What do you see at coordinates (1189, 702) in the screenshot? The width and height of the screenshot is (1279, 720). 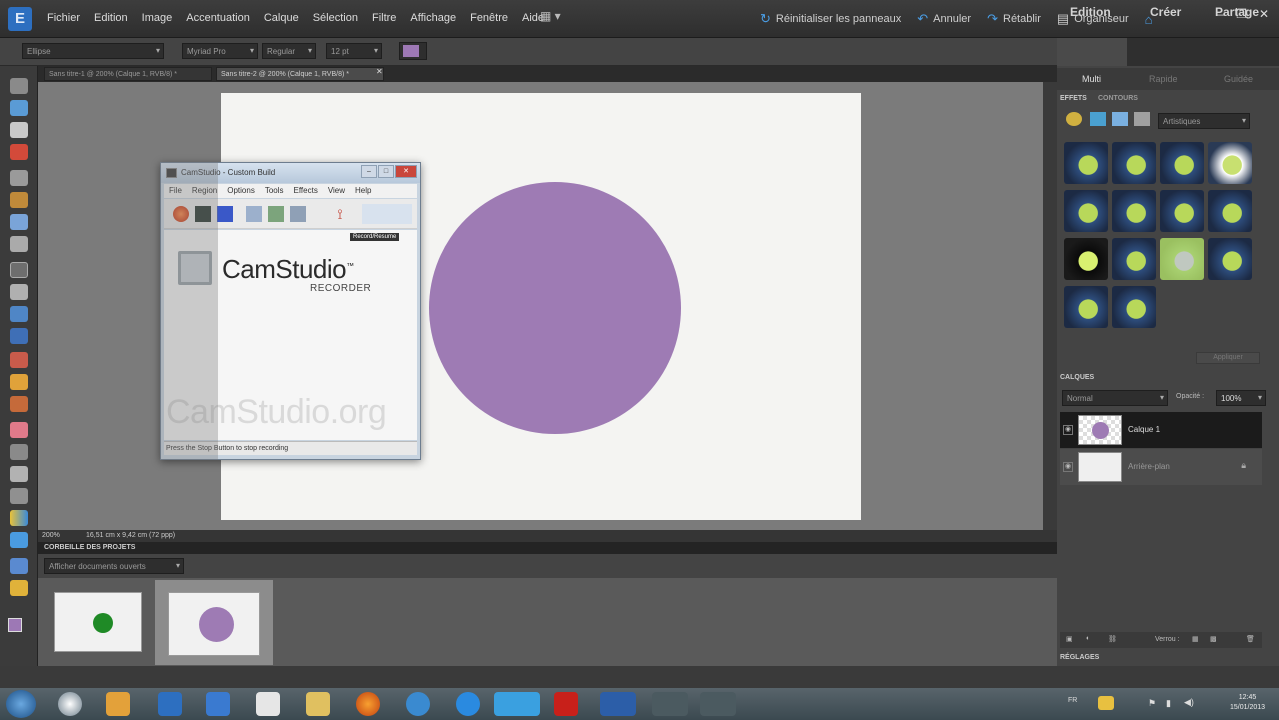 I see `volume-icon: ◀)` at bounding box center [1189, 702].